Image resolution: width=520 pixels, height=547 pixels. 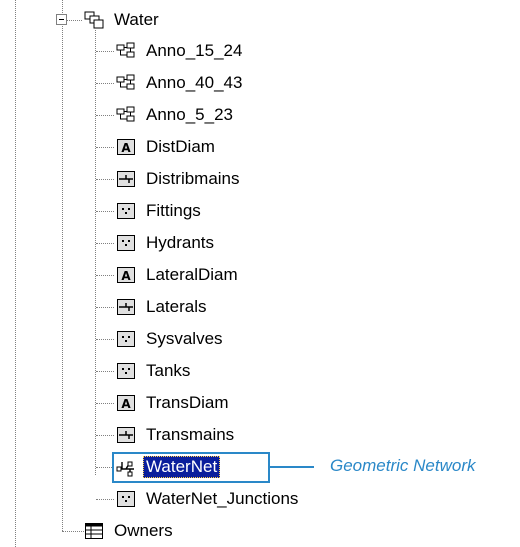 I want to click on tree-node-anno-15-24: Anno_15_24, so click(x=180, y=51).